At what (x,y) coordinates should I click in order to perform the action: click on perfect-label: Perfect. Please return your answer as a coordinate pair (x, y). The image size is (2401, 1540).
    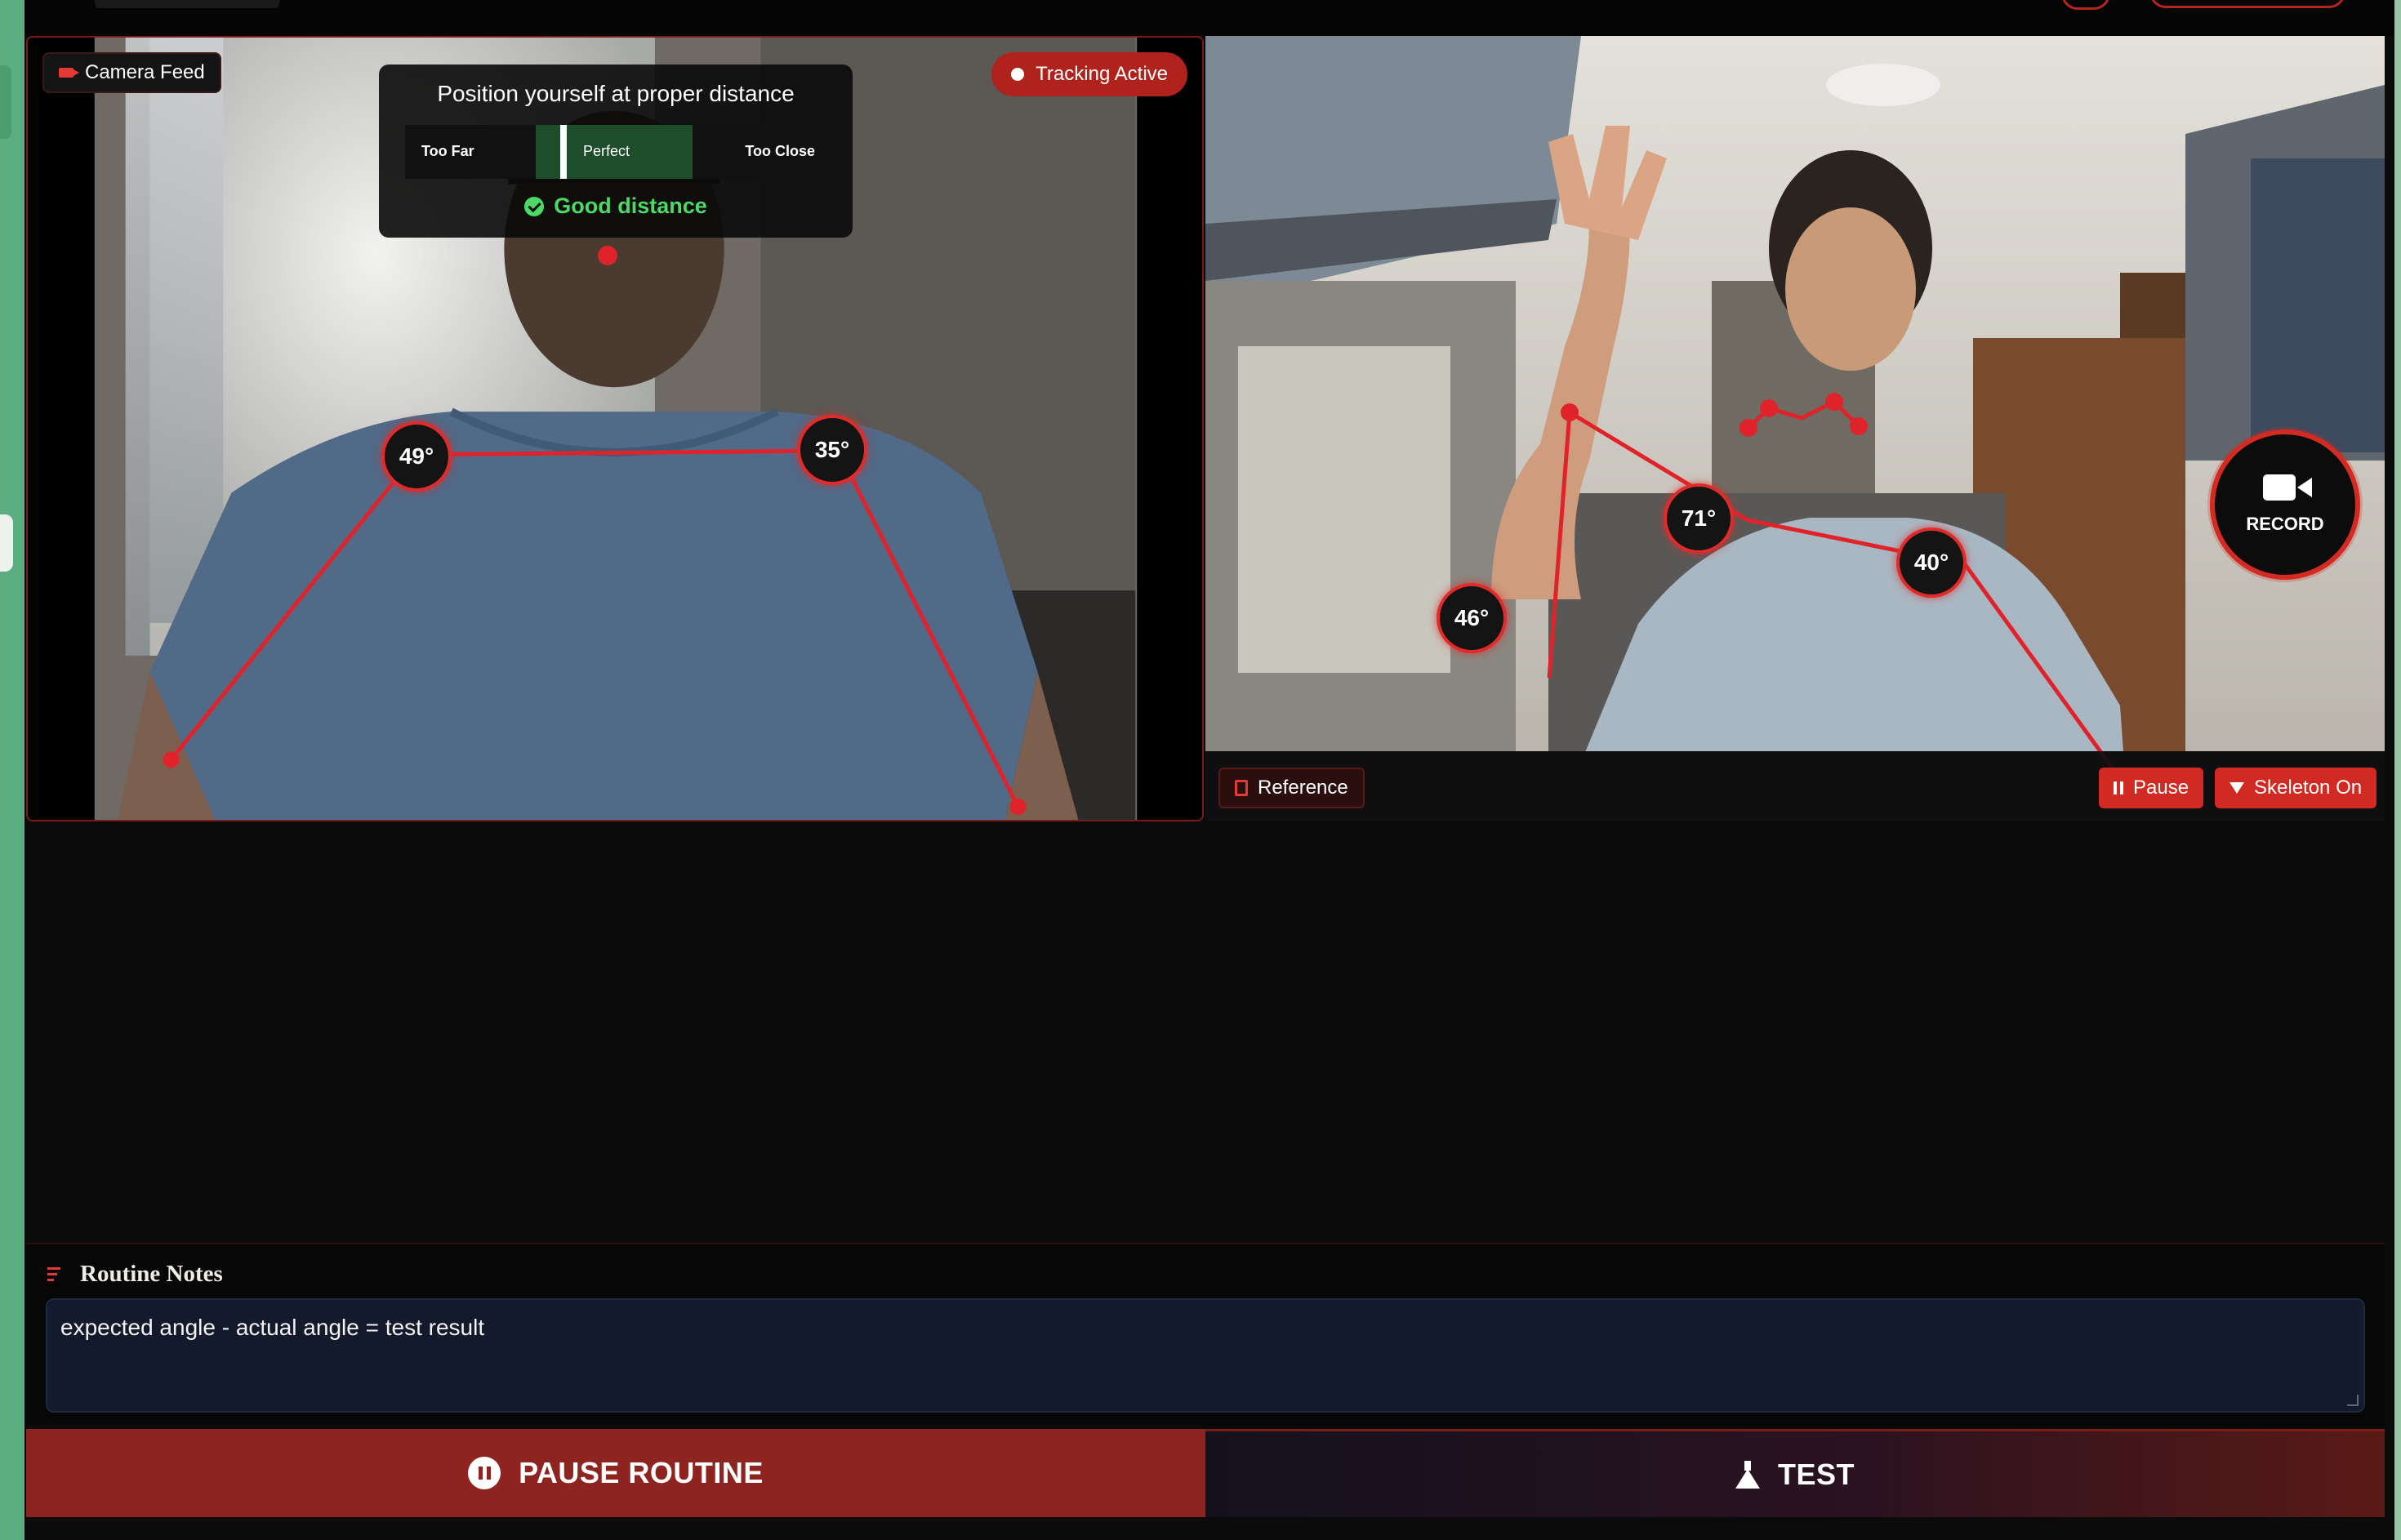
    Looking at the image, I should click on (606, 151).